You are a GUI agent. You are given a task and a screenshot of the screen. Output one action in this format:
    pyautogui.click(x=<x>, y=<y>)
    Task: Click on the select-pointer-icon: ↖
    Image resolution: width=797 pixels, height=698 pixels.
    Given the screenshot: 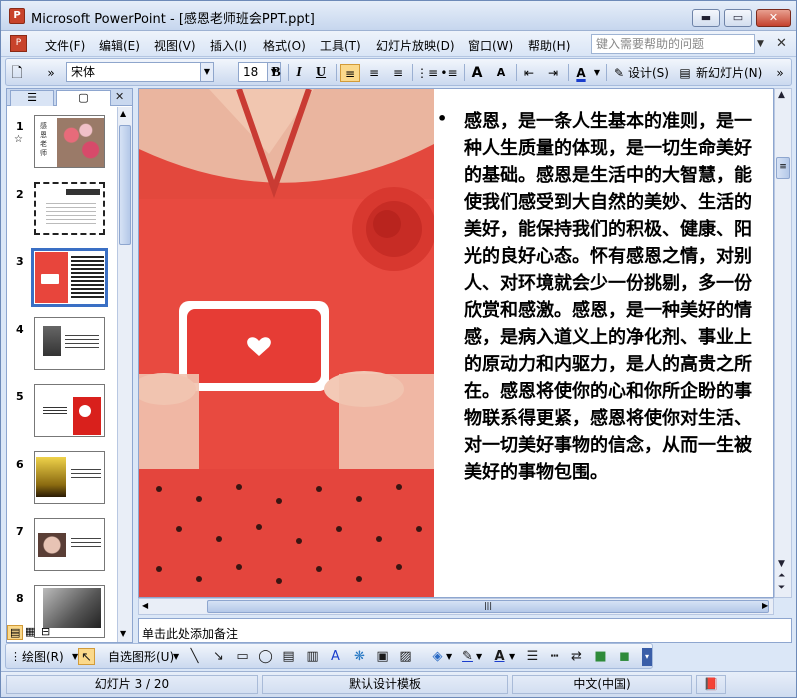 What is the action you would take?
    pyautogui.click(x=86, y=656)
    